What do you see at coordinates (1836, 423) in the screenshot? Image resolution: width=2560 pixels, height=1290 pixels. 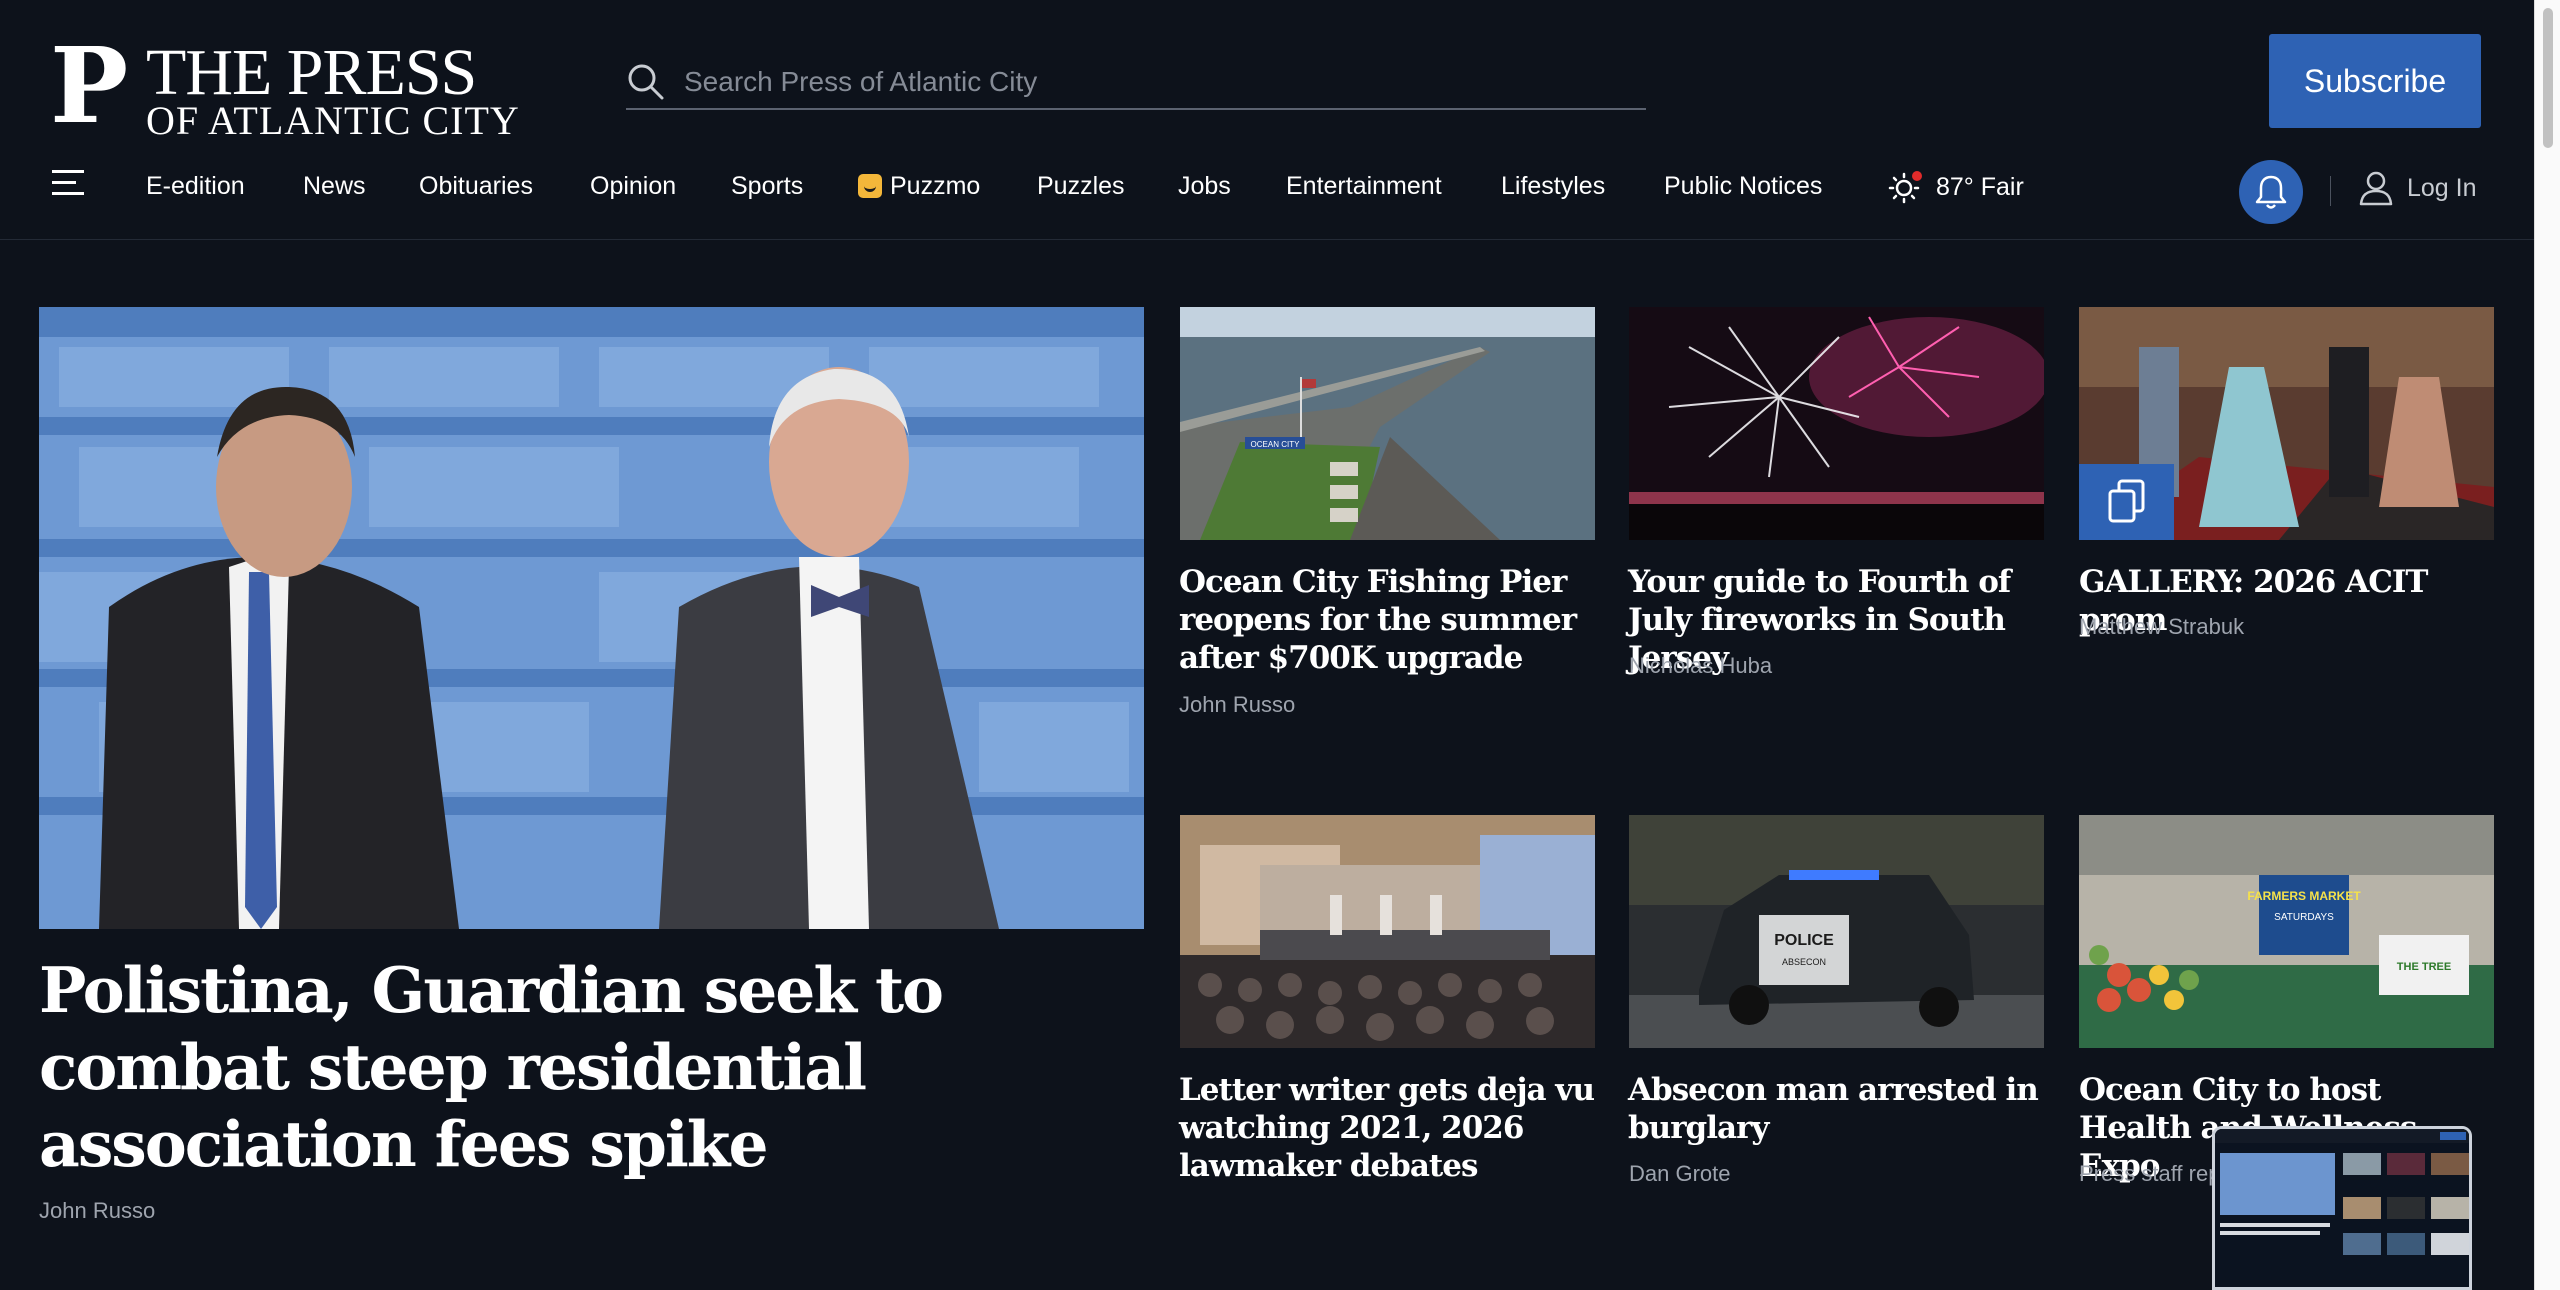 I see `story-image-fireworks` at bounding box center [1836, 423].